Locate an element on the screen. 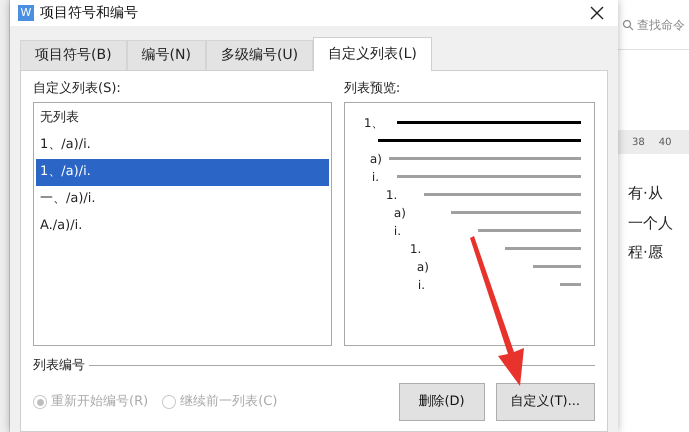 The image size is (689, 432). preview-label: 1、 is located at coordinates (374, 122).